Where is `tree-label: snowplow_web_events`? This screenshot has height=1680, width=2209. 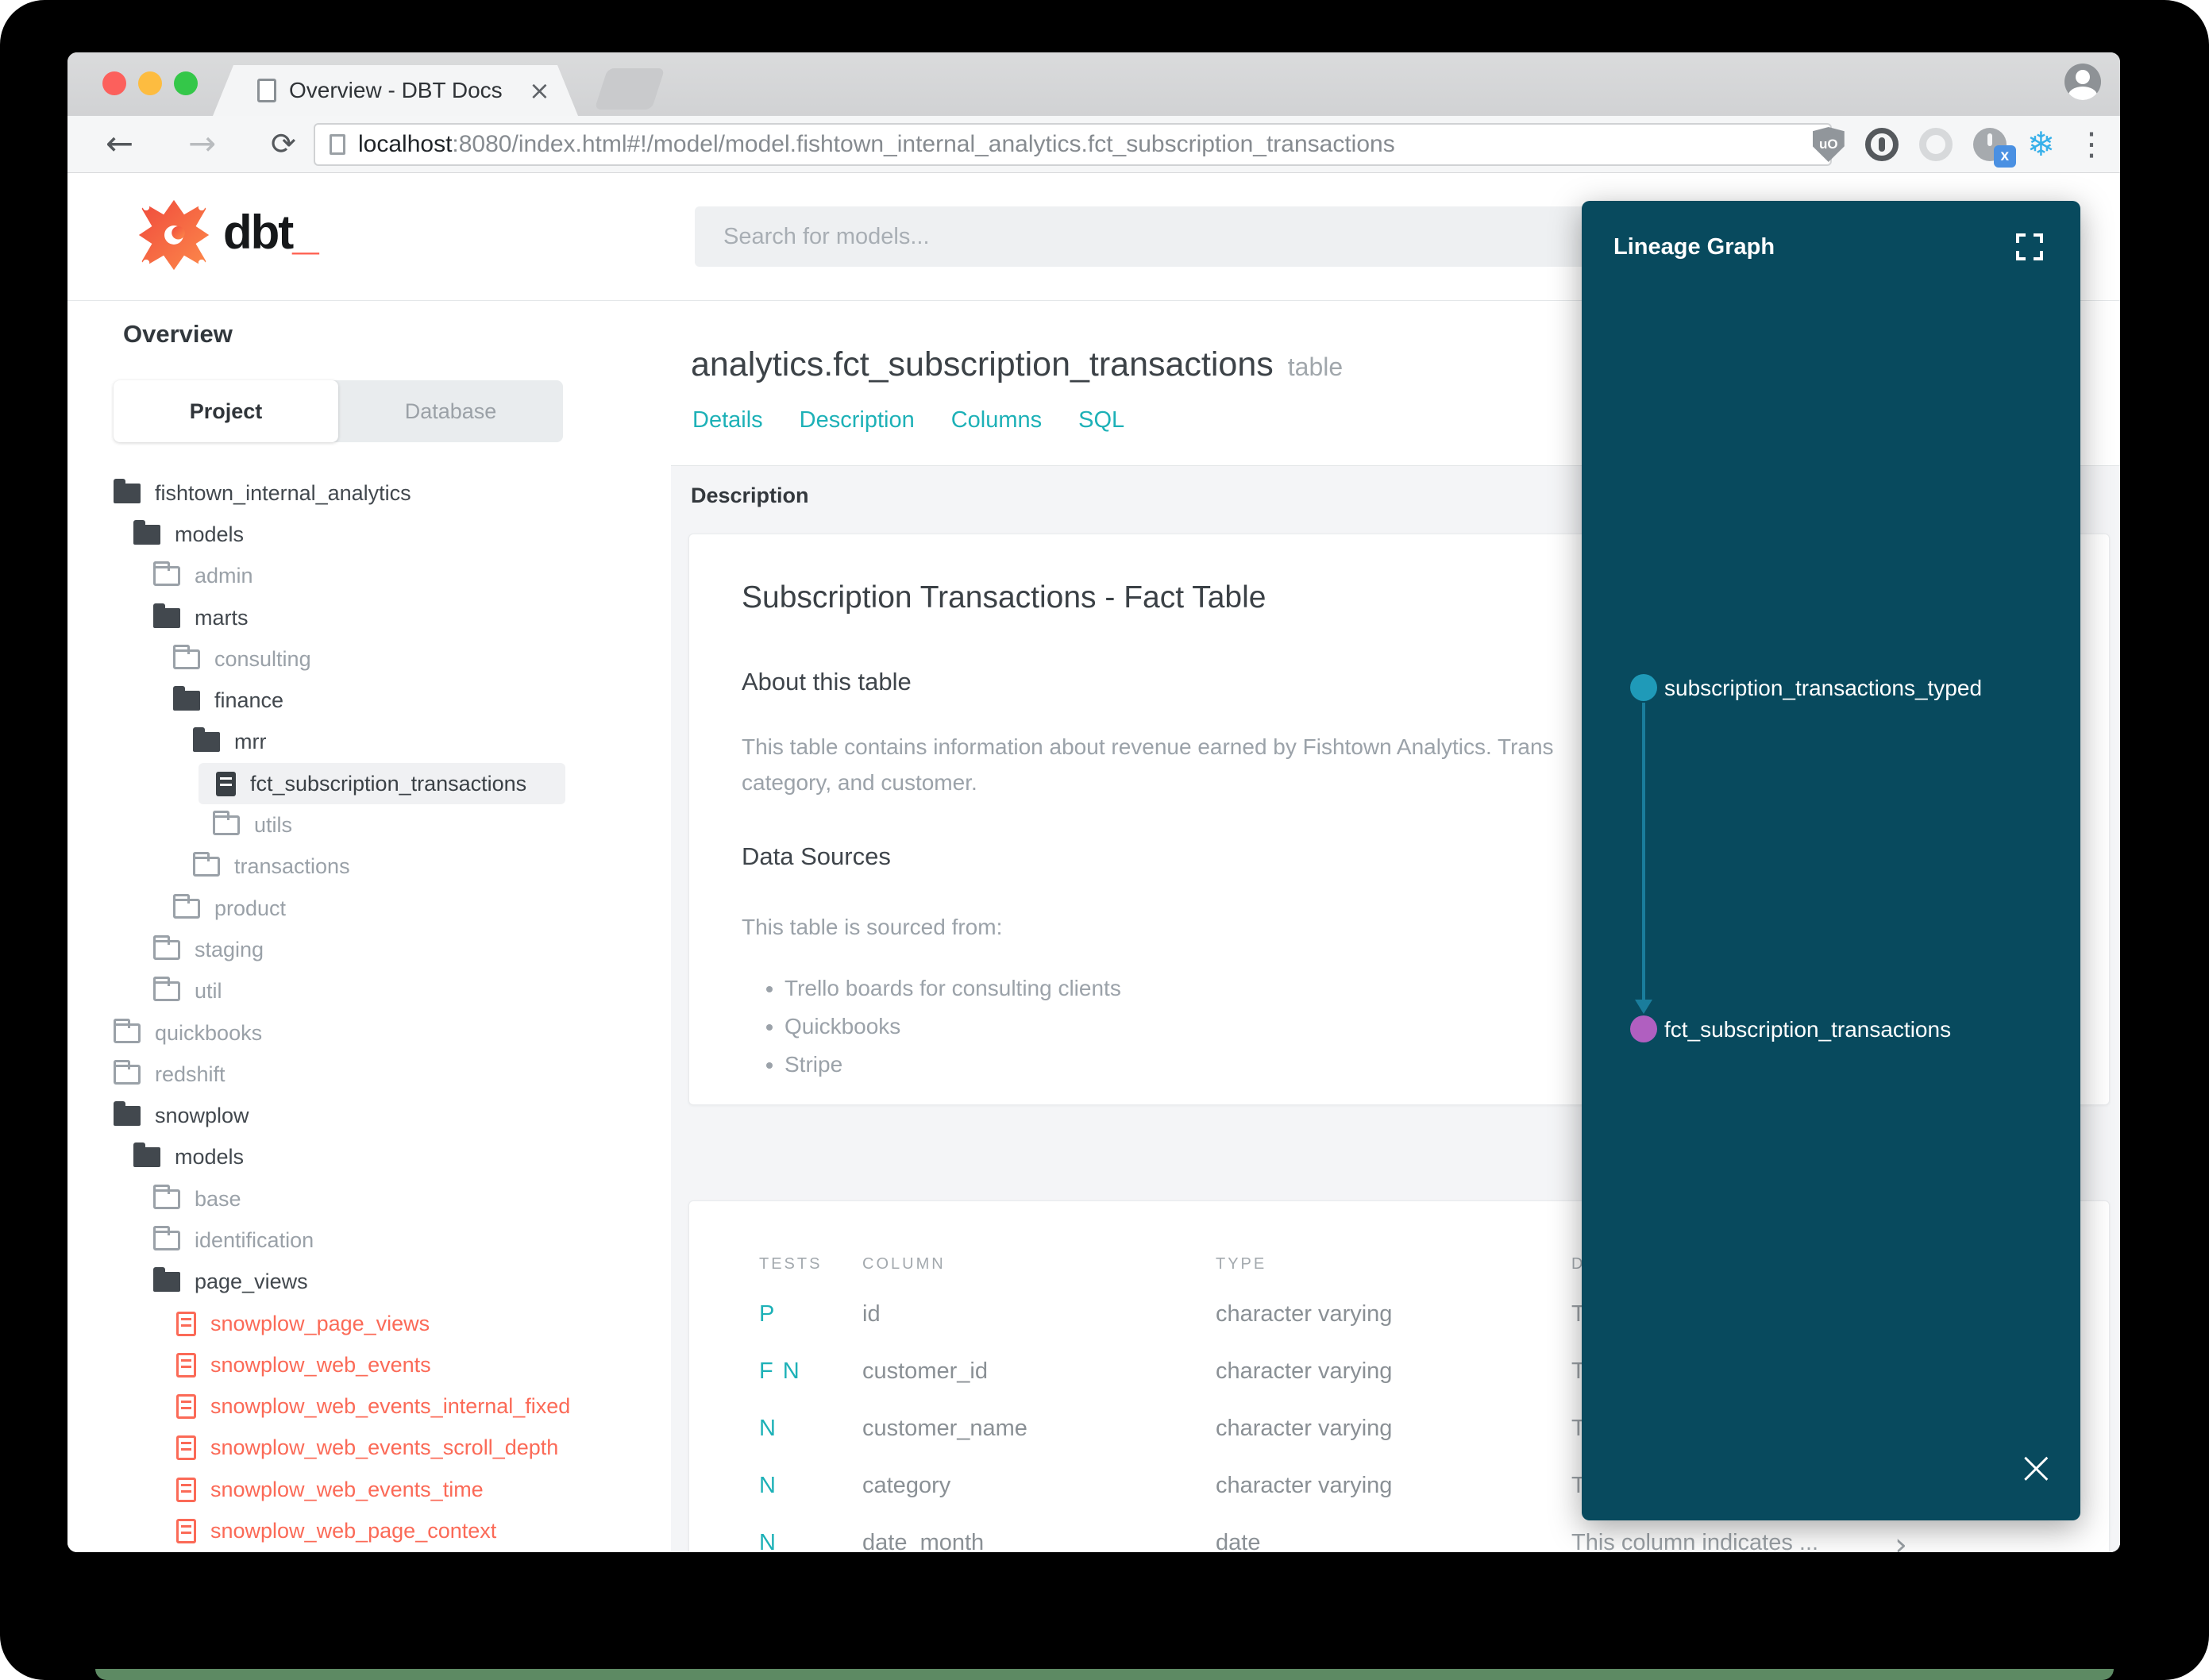 tree-label: snowplow_web_events is located at coordinates (320, 1364).